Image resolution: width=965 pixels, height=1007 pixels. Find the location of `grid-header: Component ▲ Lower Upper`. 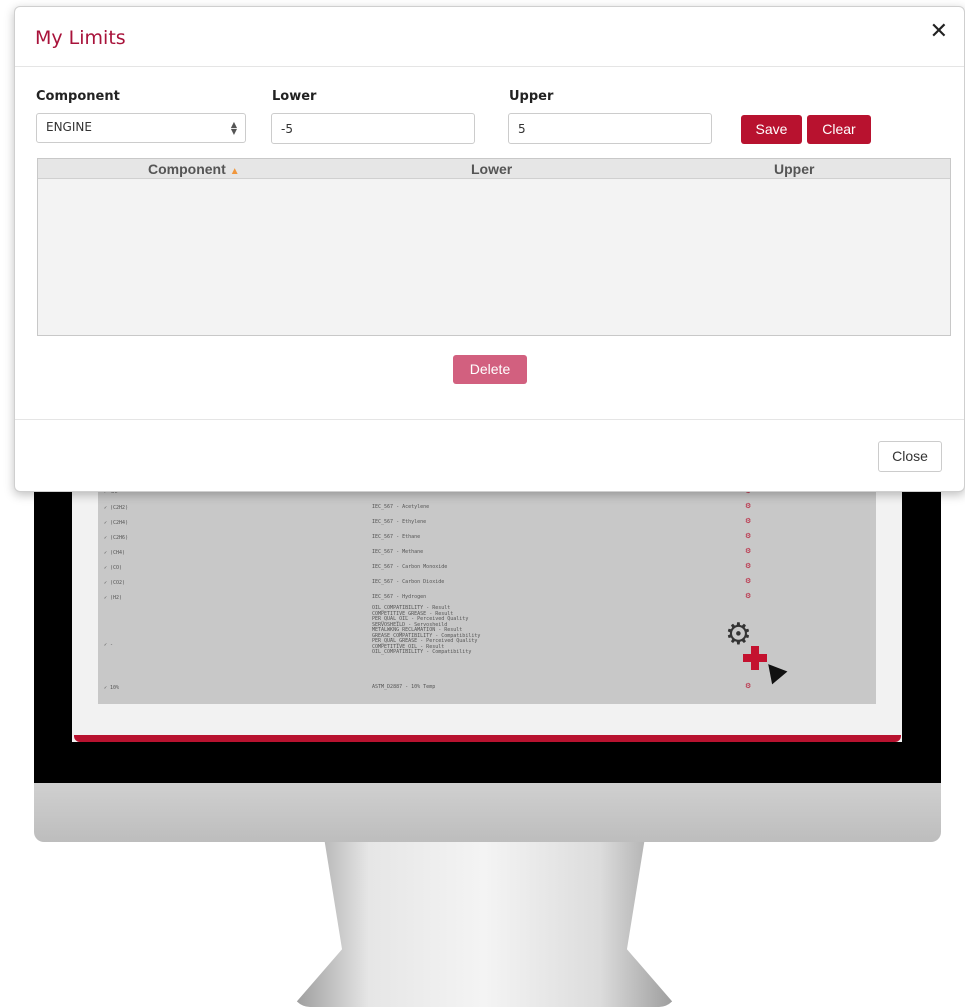

grid-header: Component ▲ Lower Upper is located at coordinates (494, 169).